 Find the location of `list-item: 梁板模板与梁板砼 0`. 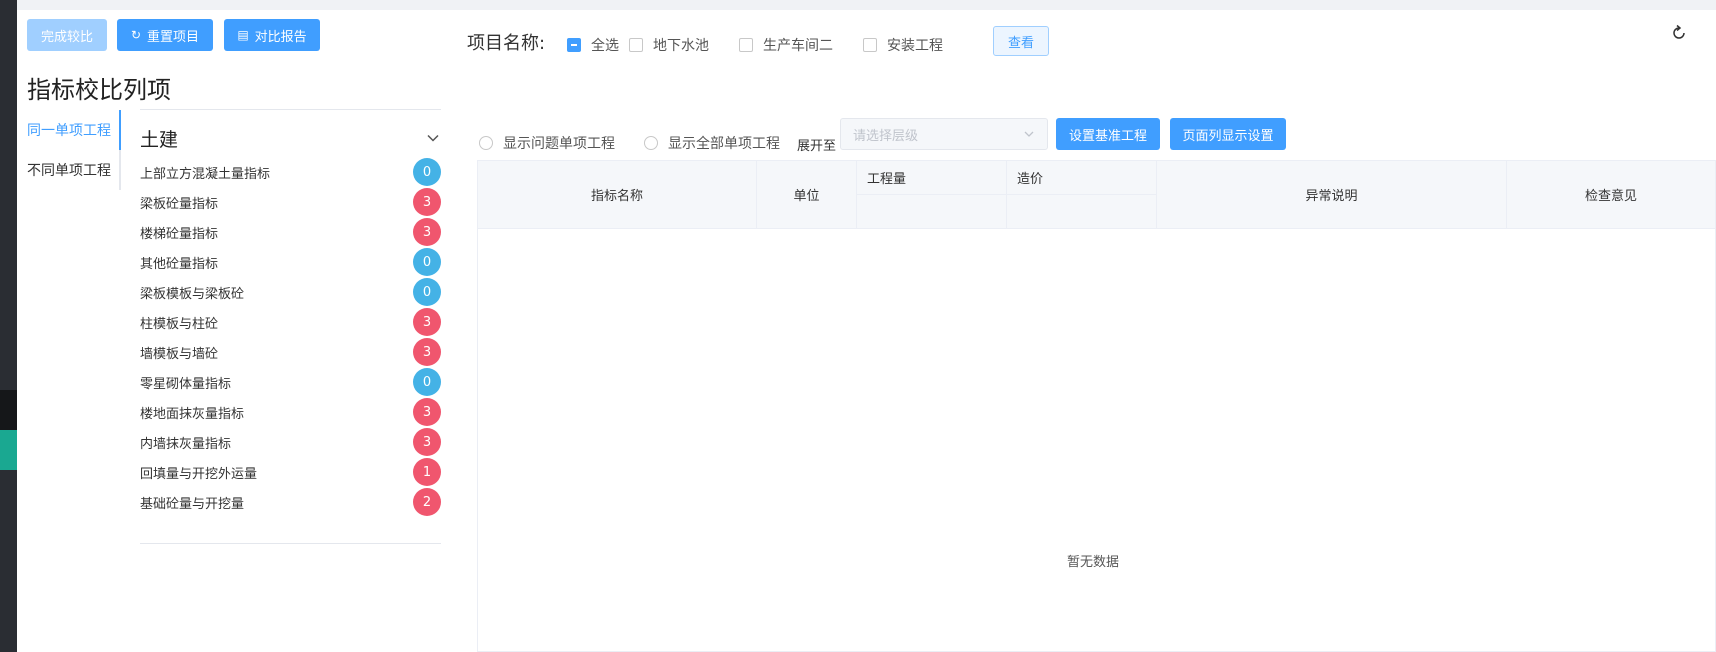

list-item: 梁板模板与梁板砼 0 is located at coordinates (290, 292).